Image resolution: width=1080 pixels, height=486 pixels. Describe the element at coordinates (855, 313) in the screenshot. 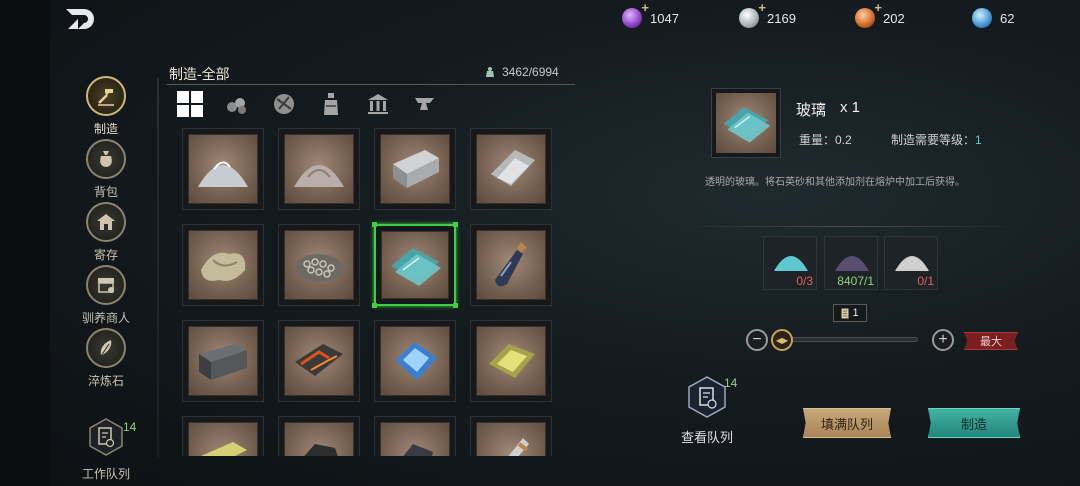

I see `quantity-value: 1` at that location.